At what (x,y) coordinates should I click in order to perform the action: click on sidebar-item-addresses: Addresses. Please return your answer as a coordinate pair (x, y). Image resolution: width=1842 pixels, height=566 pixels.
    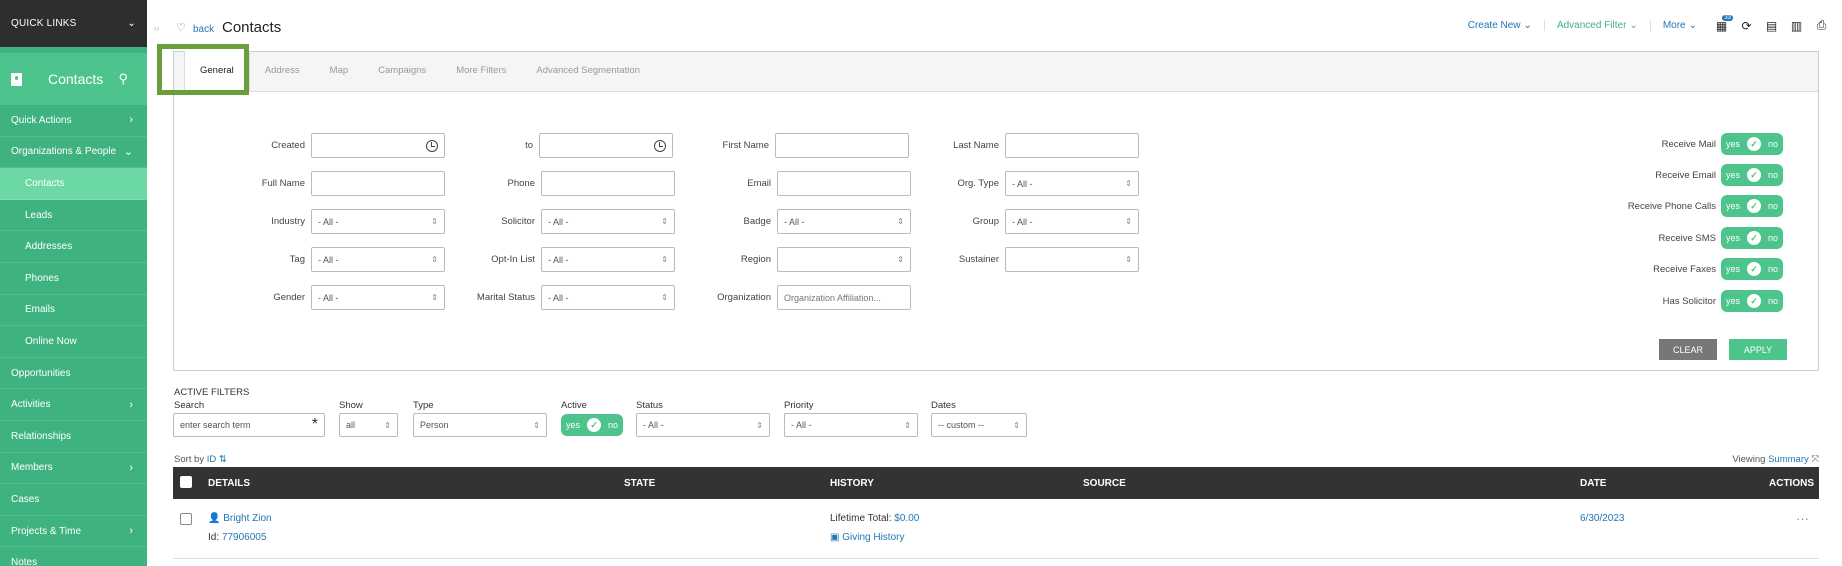
    Looking at the image, I should click on (73, 247).